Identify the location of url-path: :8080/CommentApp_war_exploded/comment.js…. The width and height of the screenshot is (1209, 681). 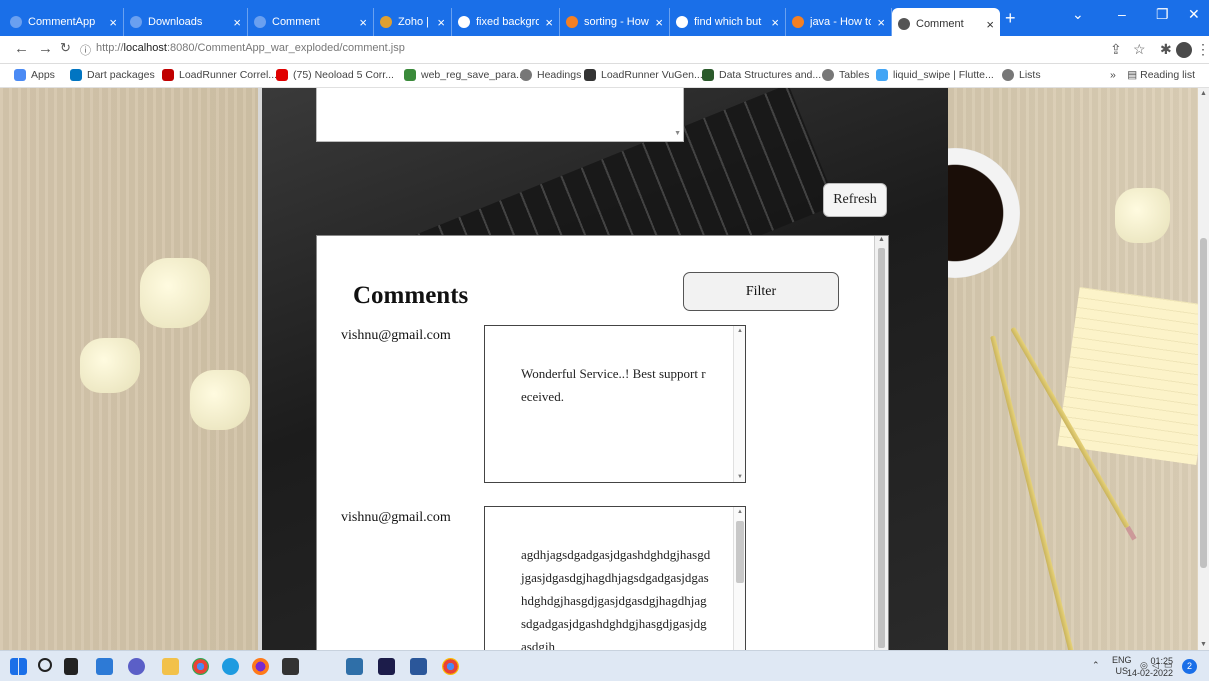
(285, 48).